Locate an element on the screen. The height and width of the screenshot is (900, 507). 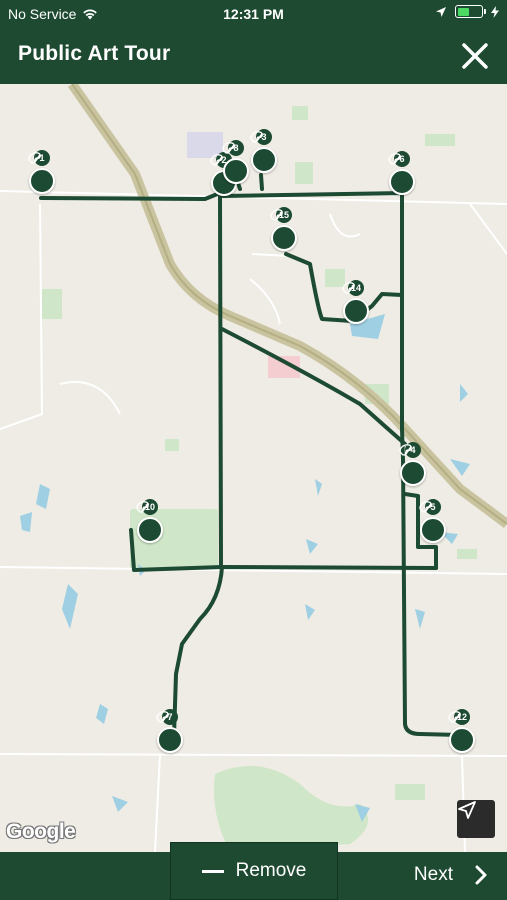
tour-stop-8: 8 is located at coordinates (236, 162).